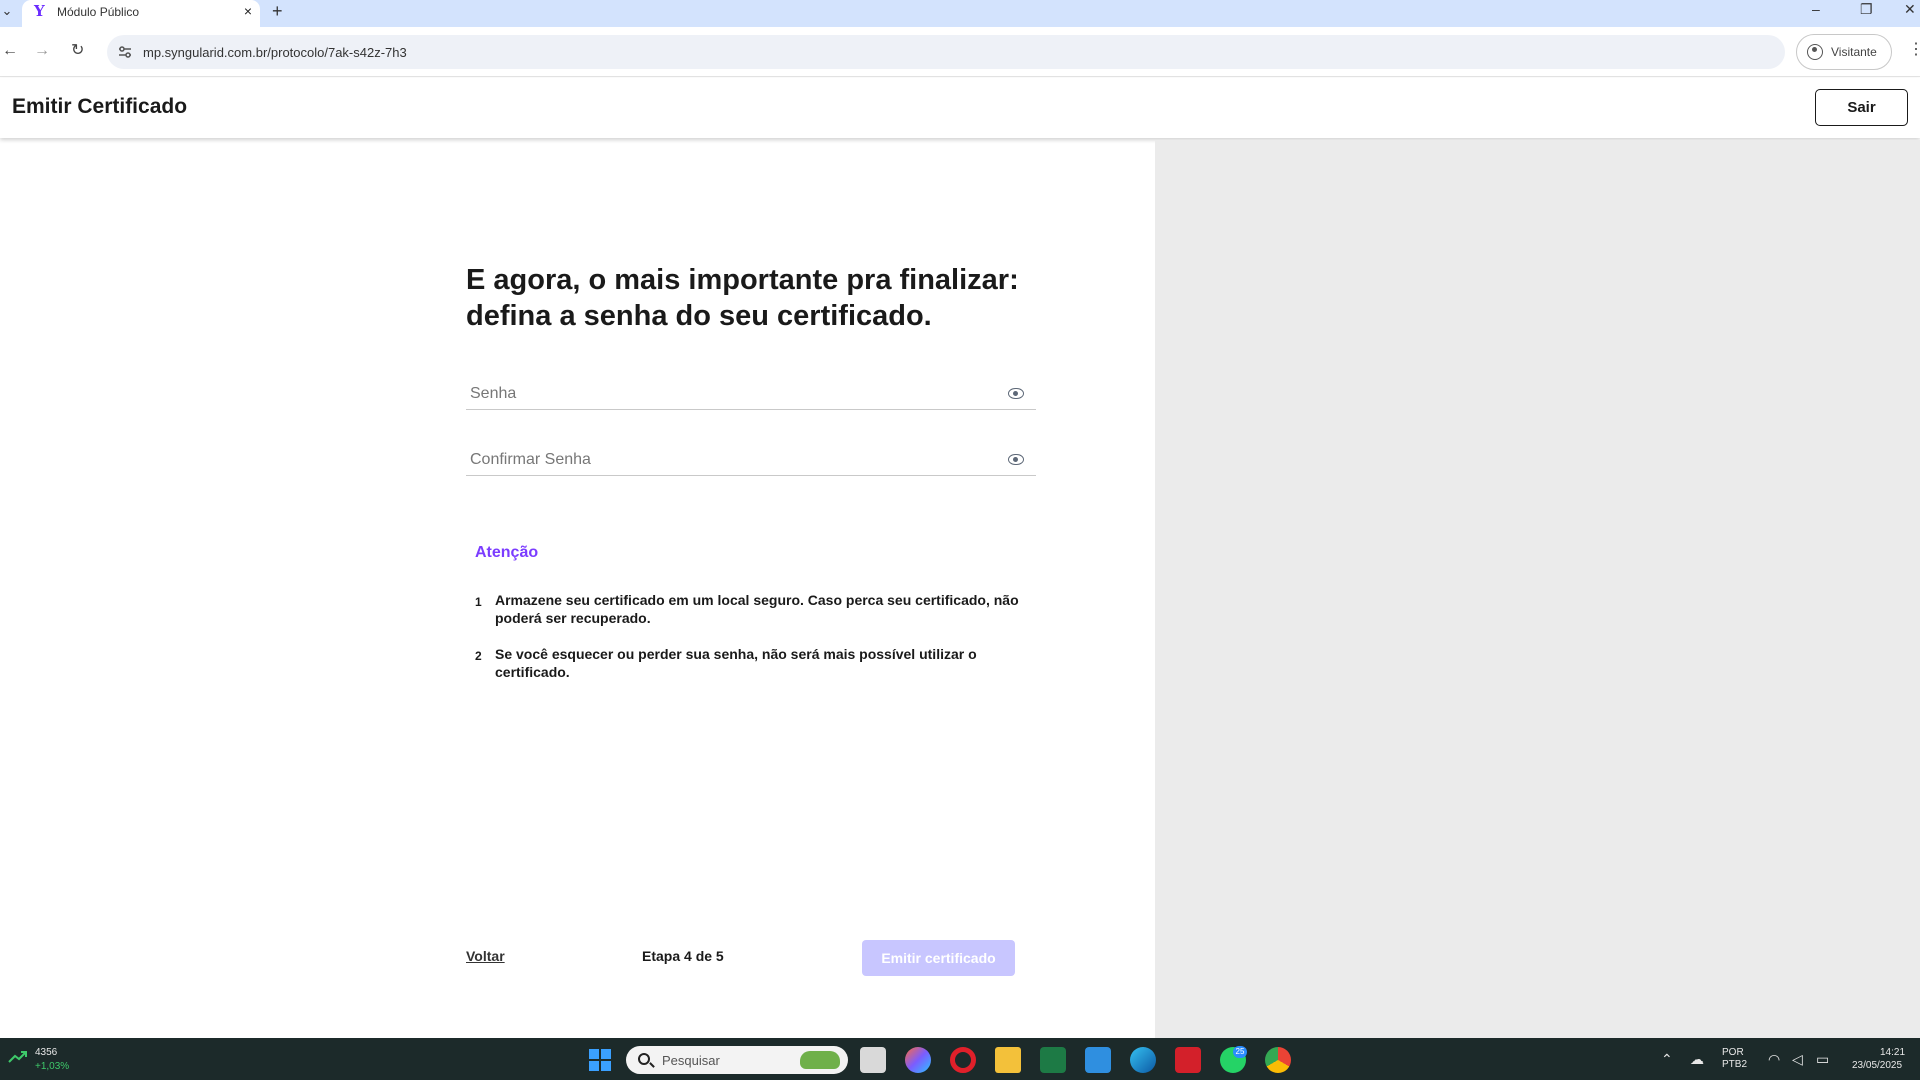 The image size is (1920, 1080). Describe the element at coordinates (918, 1060) in the screenshot. I see `copilot-icon` at that location.